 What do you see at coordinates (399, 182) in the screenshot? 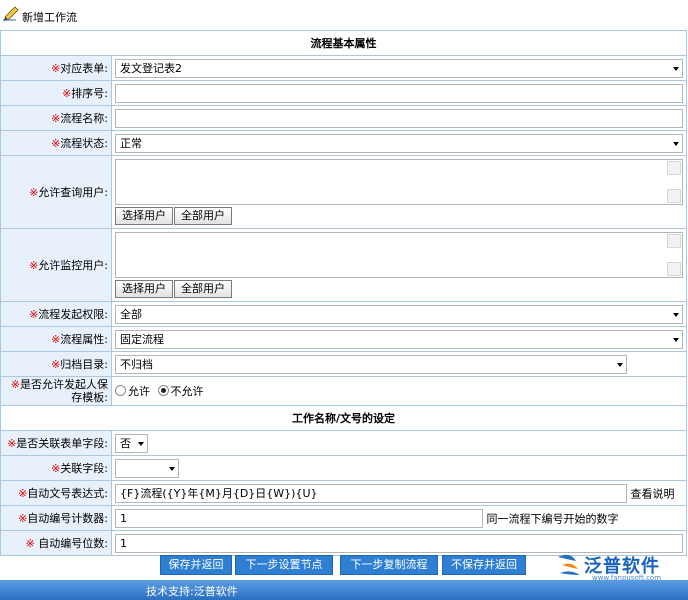
I see `query-users-textarea` at bounding box center [399, 182].